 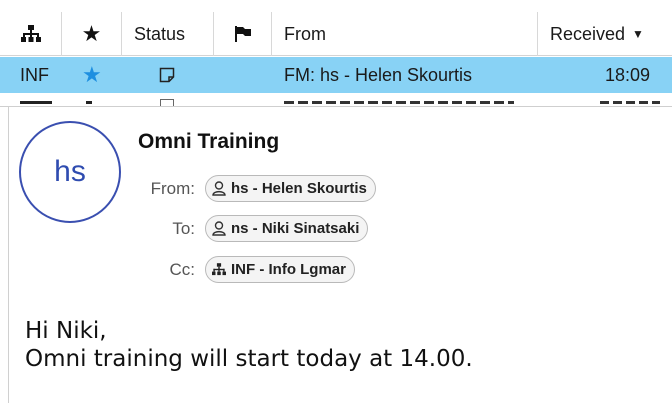 I want to click on hierarchy-icon, so click(x=30, y=33).